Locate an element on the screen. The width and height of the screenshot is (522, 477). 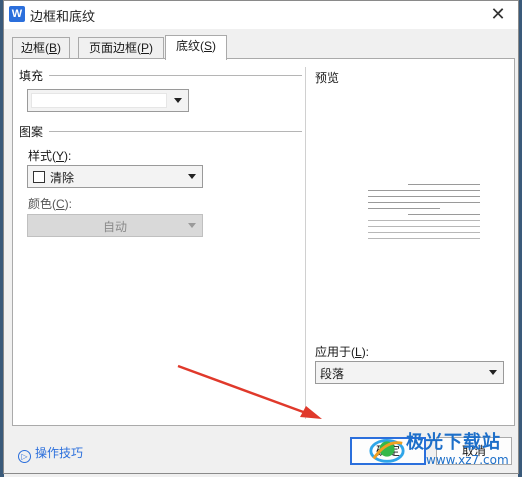
apply-label-text: 应用于( is located at coordinates (335, 352).